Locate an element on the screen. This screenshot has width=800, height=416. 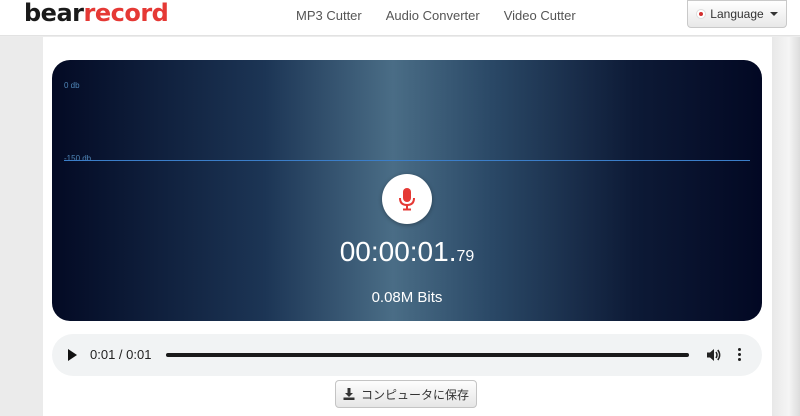
language-label: Language is located at coordinates (737, 14).